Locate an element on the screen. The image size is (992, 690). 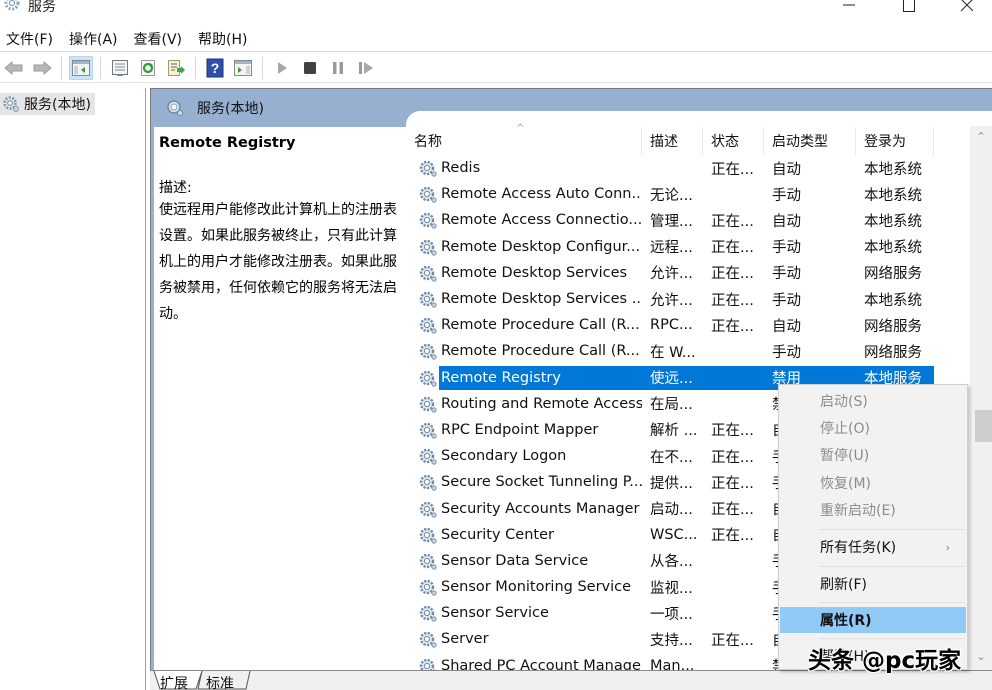
menu-item-resume: 恢复(M) is located at coordinates (873, 483).